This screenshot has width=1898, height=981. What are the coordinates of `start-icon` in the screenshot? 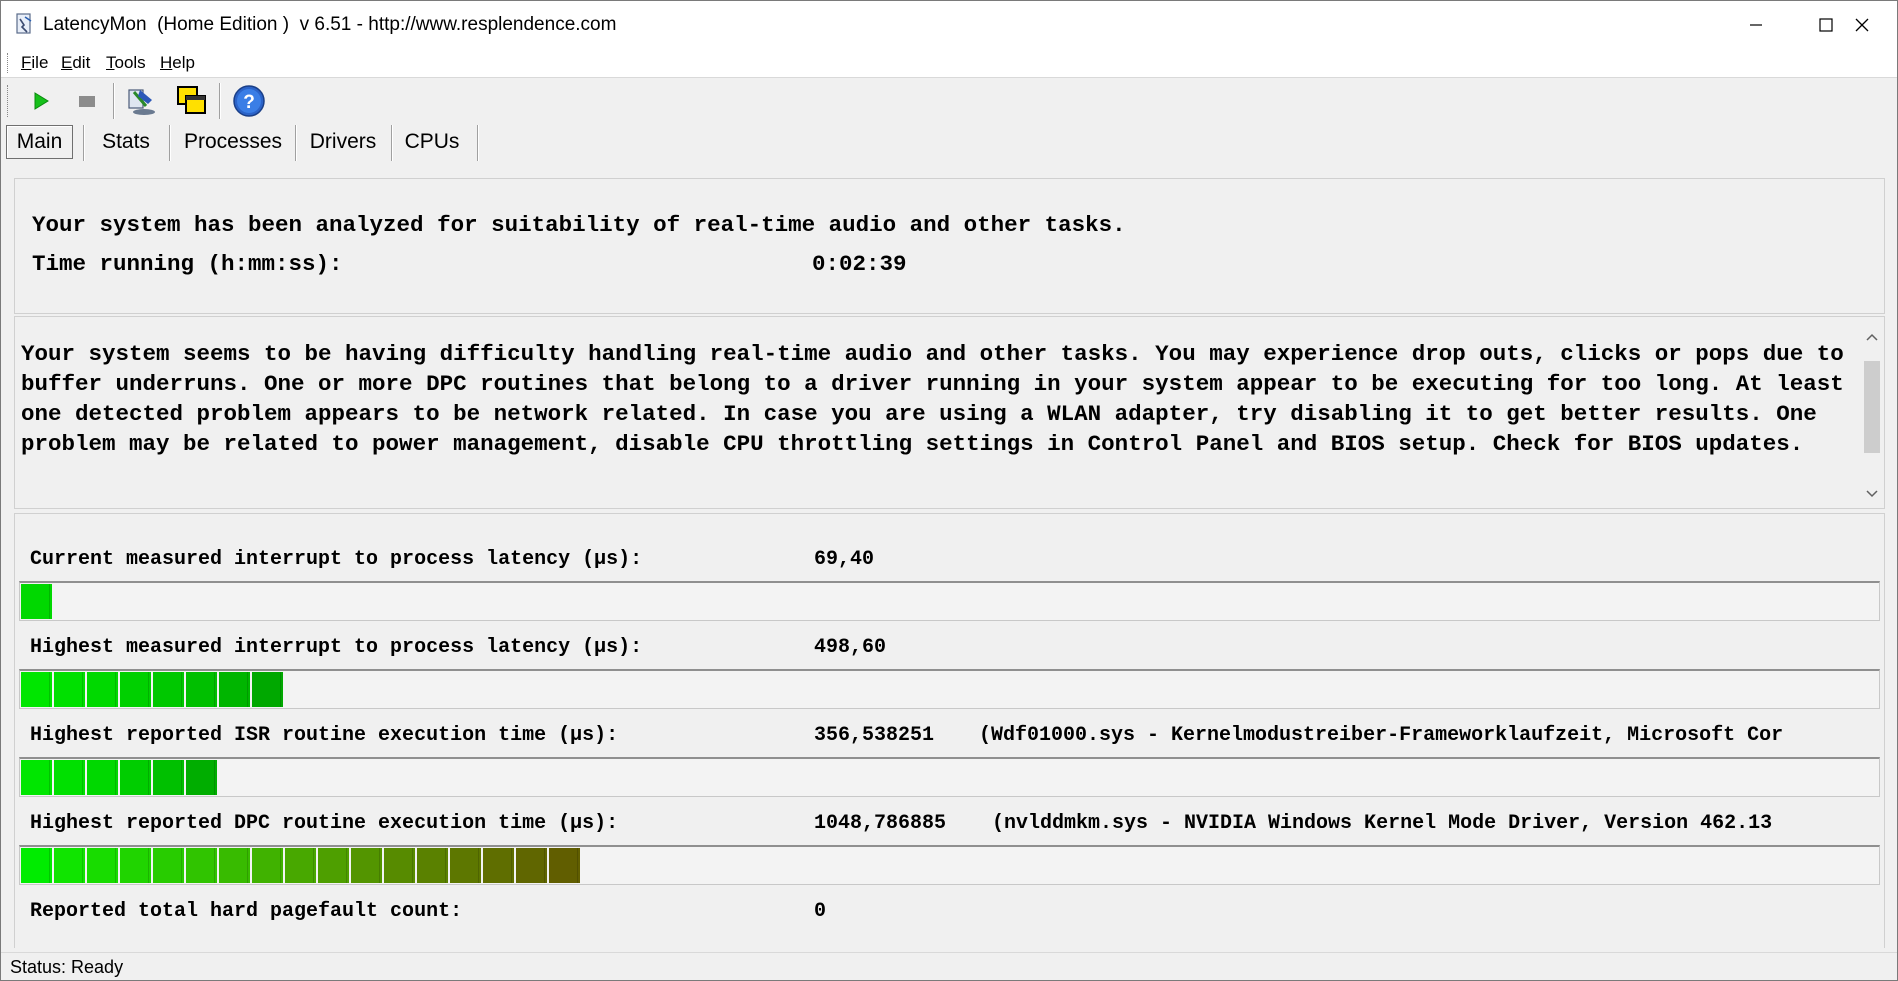 It's located at (41, 101).